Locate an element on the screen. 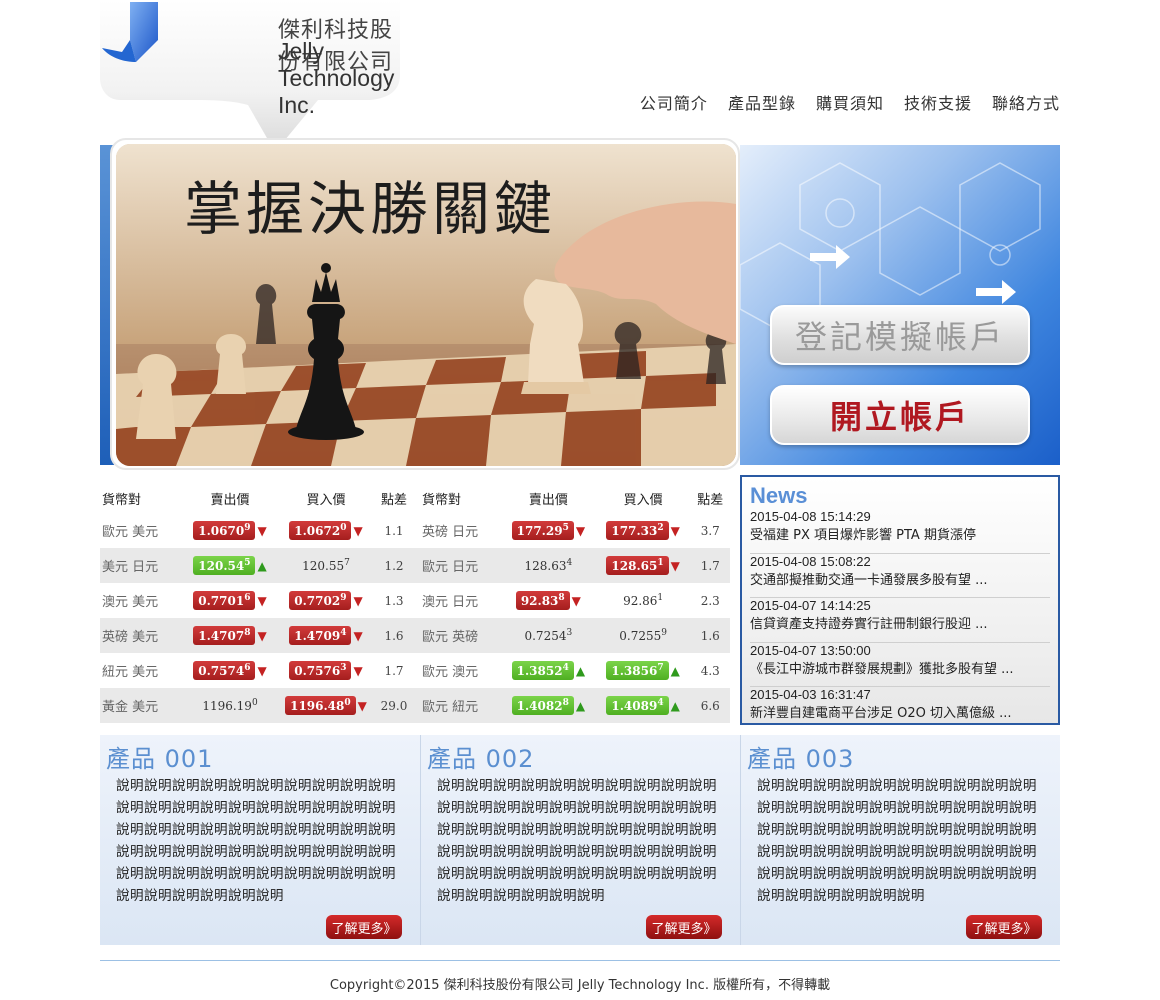 The height and width of the screenshot is (1000, 1160). price-main: 1.3856 is located at coordinates (634, 671).